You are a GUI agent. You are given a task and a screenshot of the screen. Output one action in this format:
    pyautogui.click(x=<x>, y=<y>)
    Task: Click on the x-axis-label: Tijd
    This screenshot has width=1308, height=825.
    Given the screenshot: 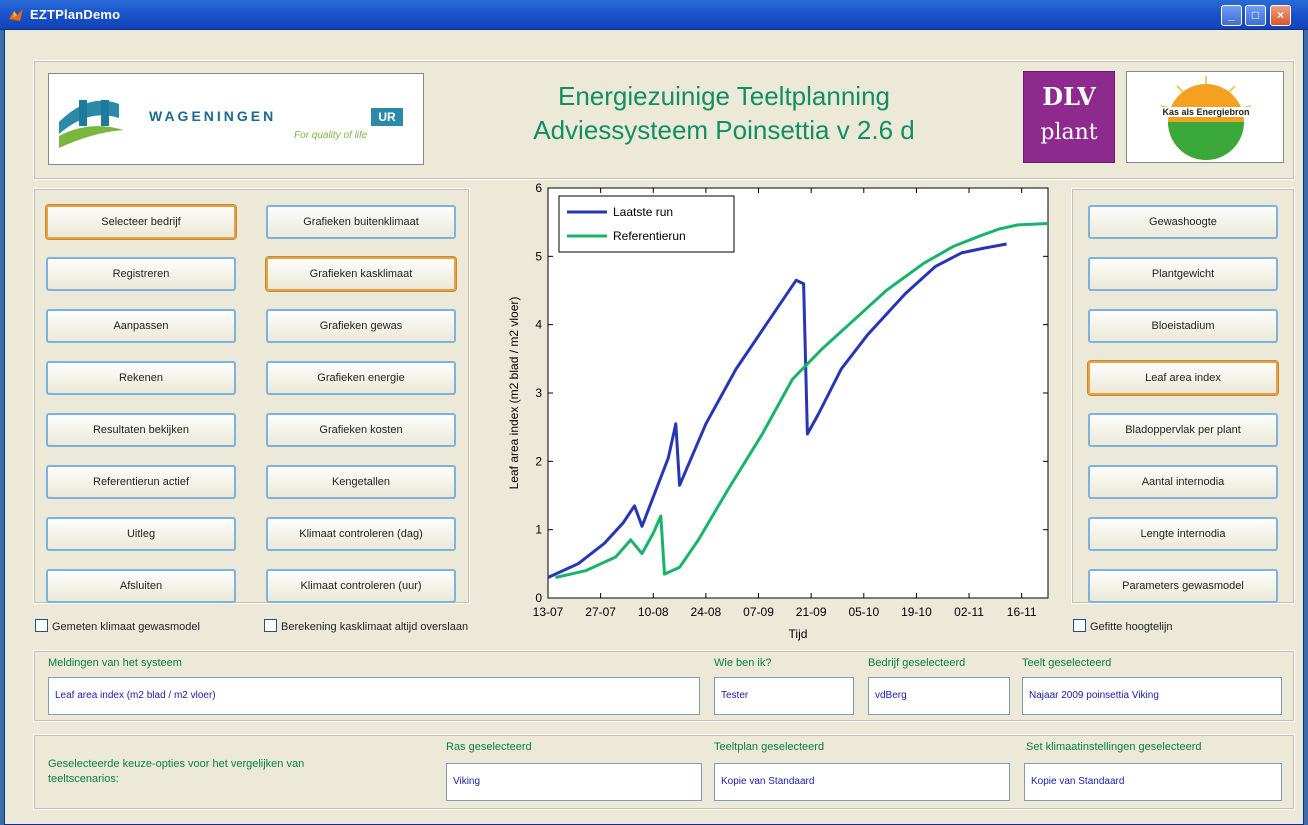 What is the action you would take?
    pyautogui.click(x=798, y=634)
    